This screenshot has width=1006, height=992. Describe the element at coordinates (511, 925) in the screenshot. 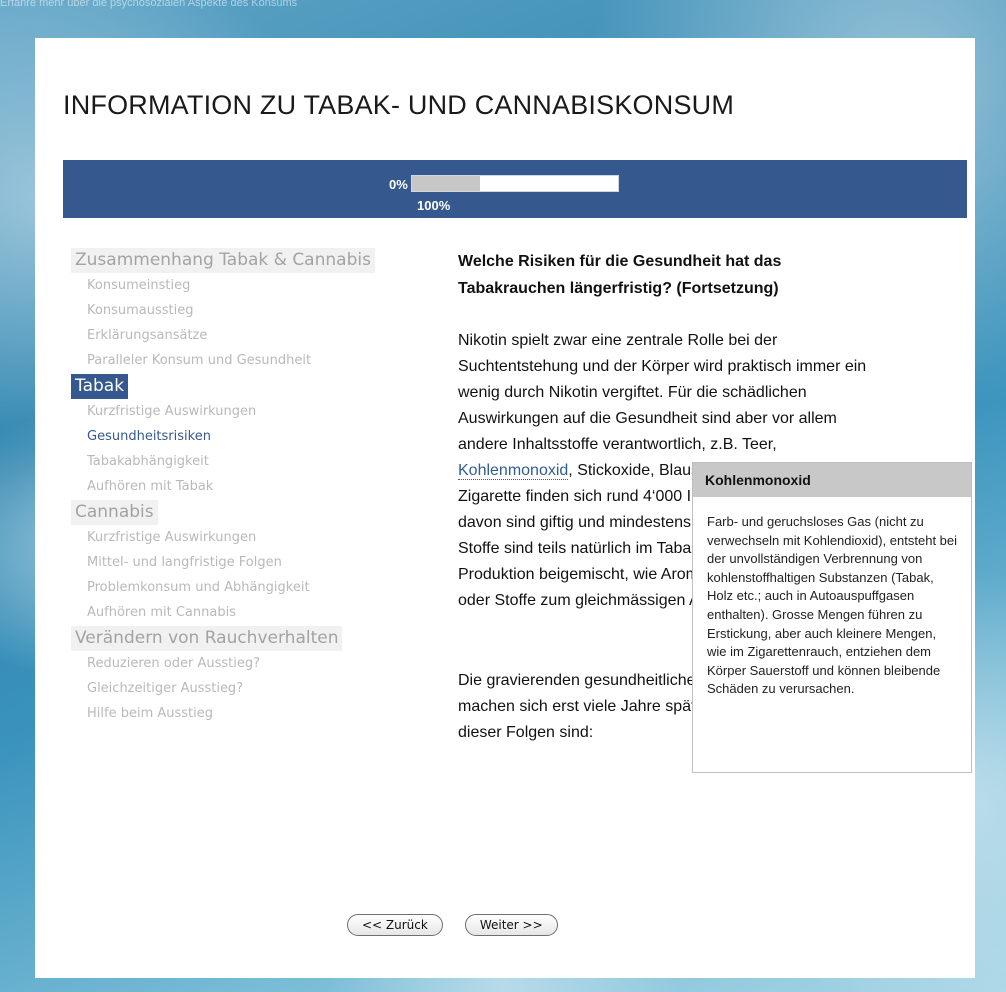

I see `next-button: Weiter >>` at that location.